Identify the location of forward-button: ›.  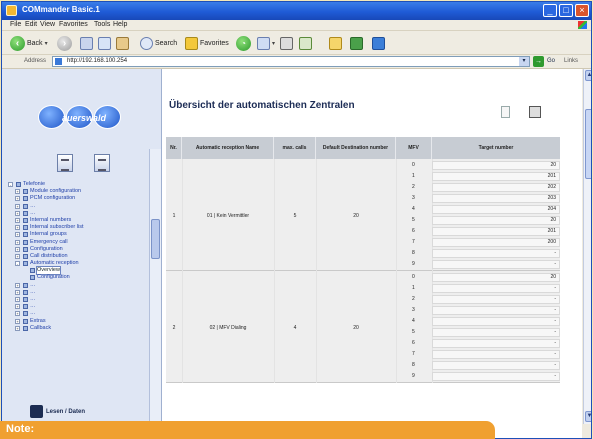
(64, 43).